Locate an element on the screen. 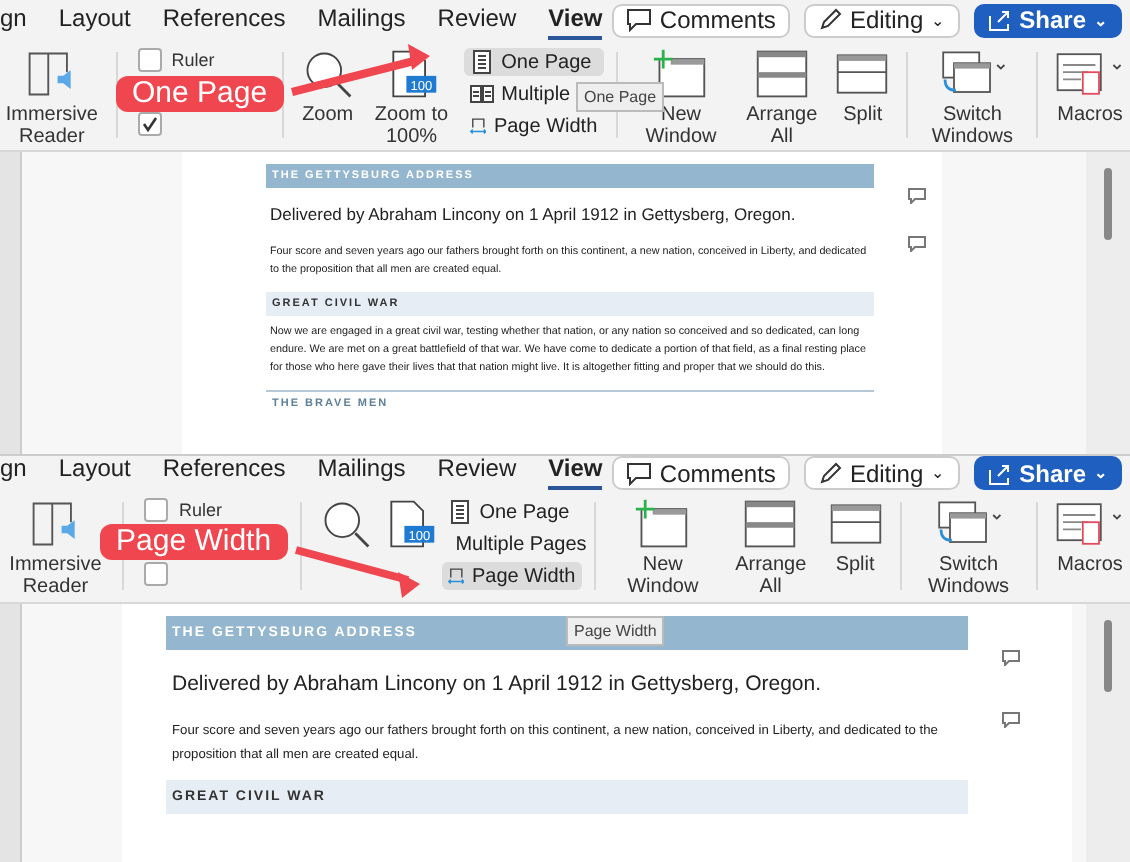 The height and width of the screenshot is (862, 1130). callout-label: One Page is located at coordinates (200, 94).